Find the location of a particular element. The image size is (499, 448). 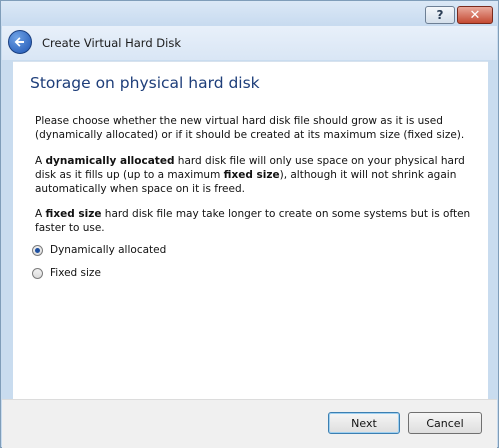

wizard-header: Create Virtual Hard Disk is located at coordinates (249, 43).